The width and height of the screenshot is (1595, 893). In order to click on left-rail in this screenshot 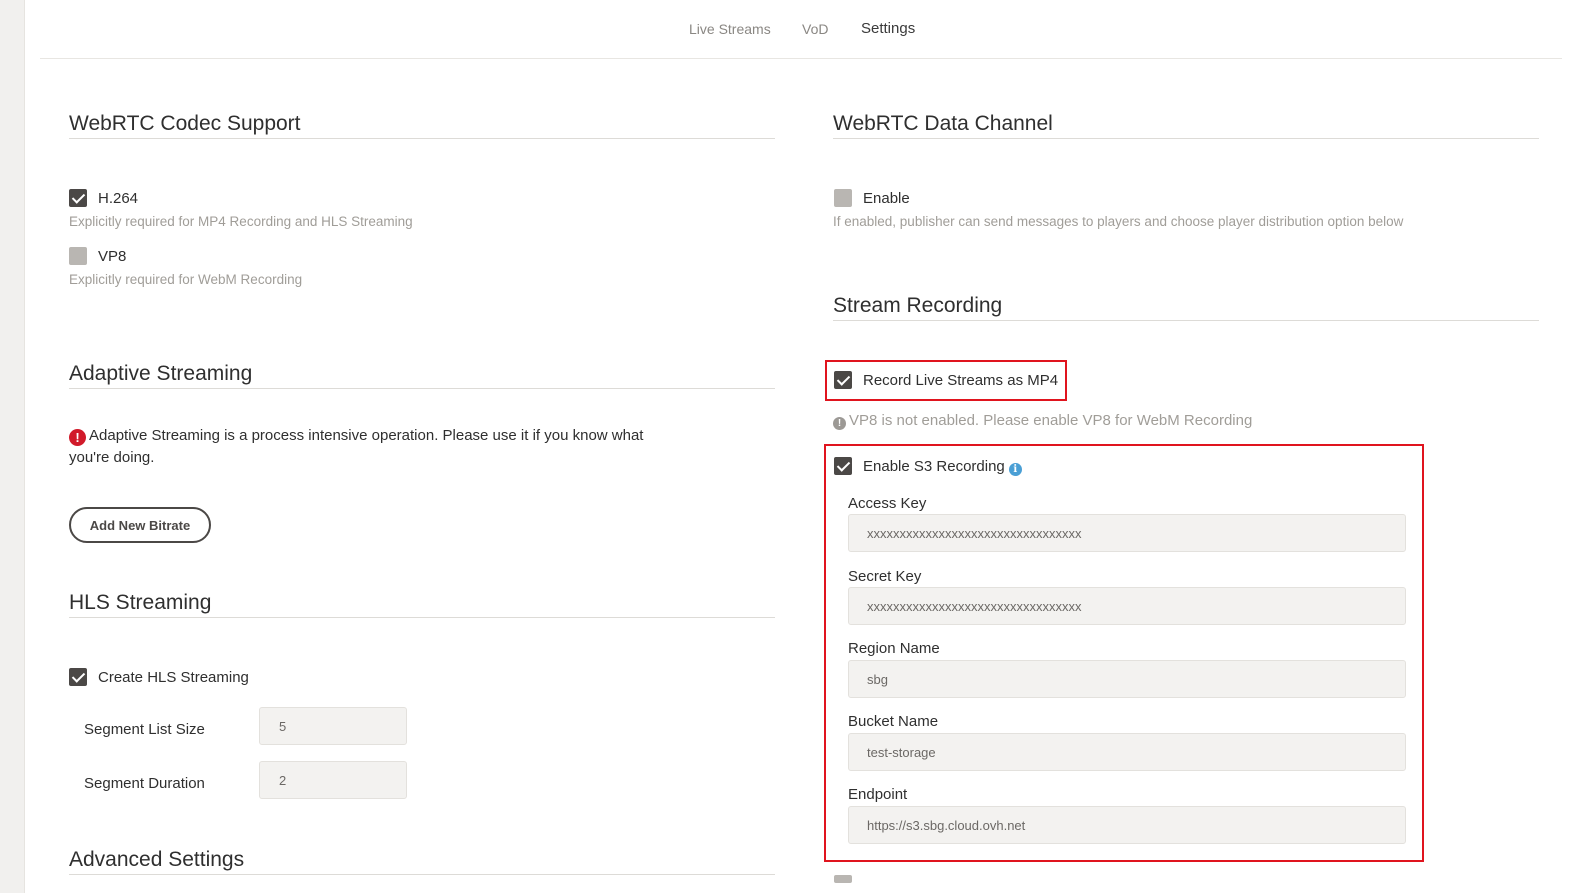, I will do `click(12, 446)`.